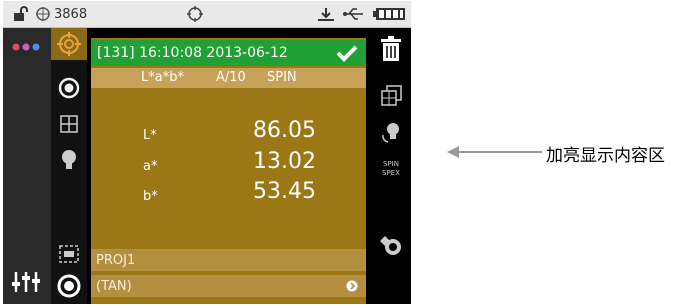 Image resolution: width=694 pixels, height=305 pixels. Describe the element at coordinates (192, 53) in the screenshot. I see `measurement-timestamp: [131] 16:10:08 2013-06-12` at that location.